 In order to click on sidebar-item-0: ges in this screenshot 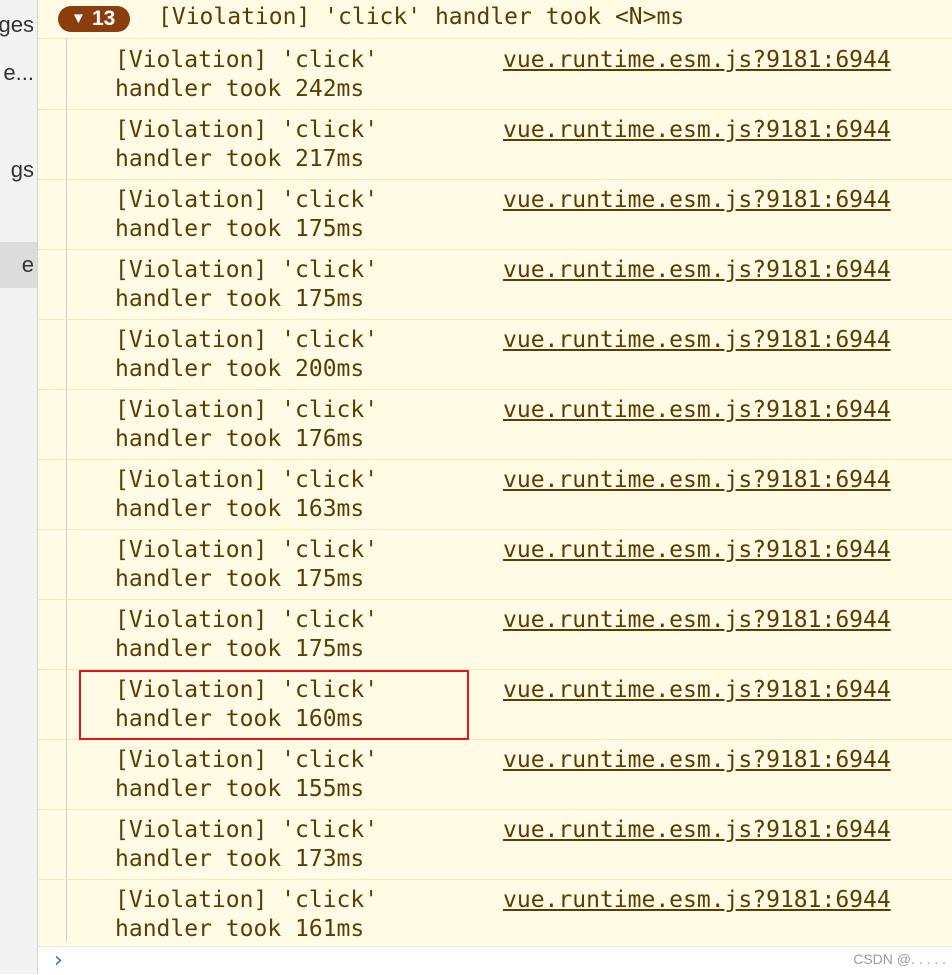, I will do `click(17, 25)`.